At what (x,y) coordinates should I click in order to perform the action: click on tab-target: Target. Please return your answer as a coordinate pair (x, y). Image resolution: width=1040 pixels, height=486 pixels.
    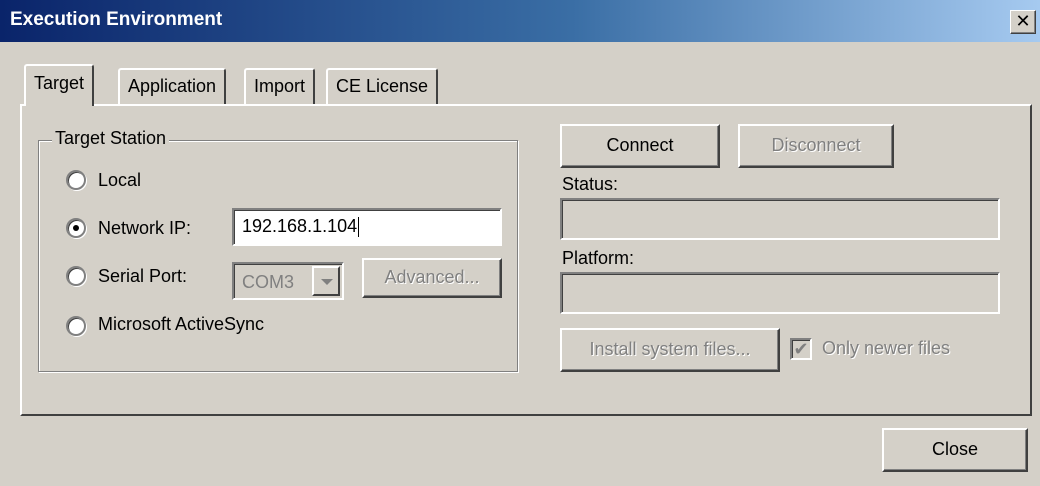
    Looking at the image, I should click on (59, 85).